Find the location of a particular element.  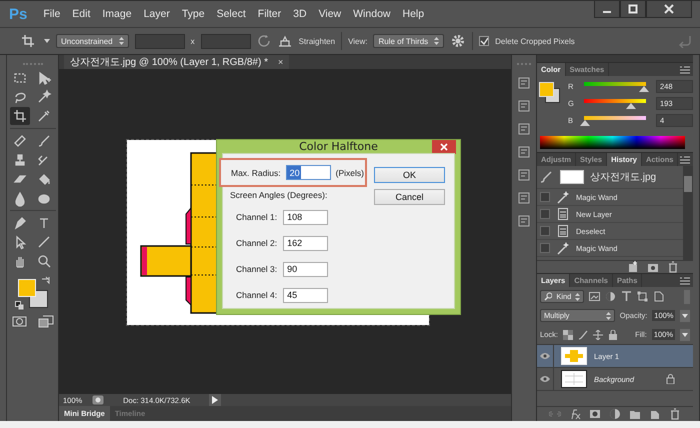

brush-icon is located at coordinates (583, 335).